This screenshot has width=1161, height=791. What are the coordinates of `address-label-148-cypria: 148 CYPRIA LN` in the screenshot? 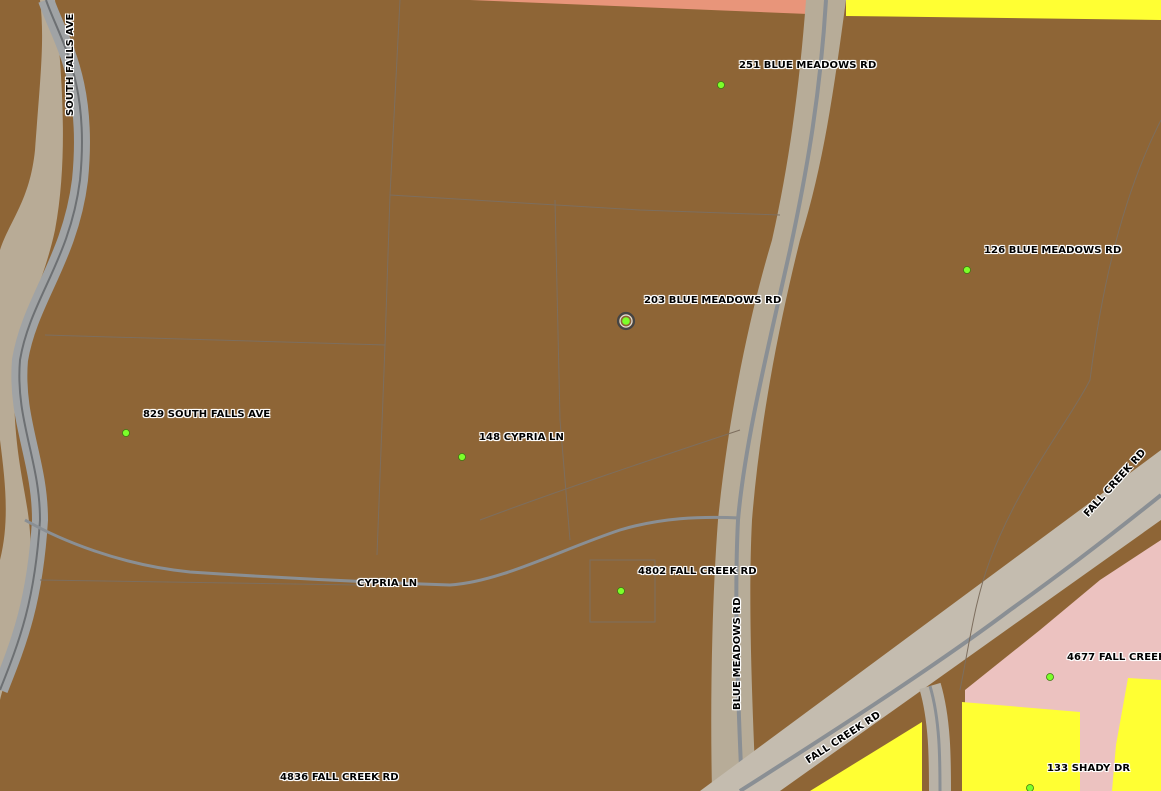 It's located at (521, 438).